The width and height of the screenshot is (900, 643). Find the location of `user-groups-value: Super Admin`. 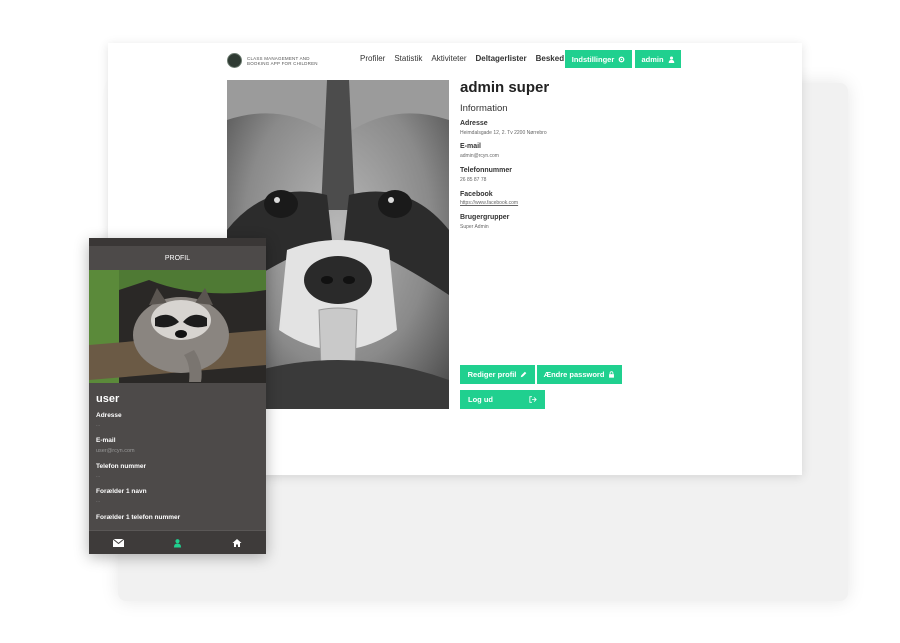

user-groups-value: Super Admin is located at coordinates (474, 227).